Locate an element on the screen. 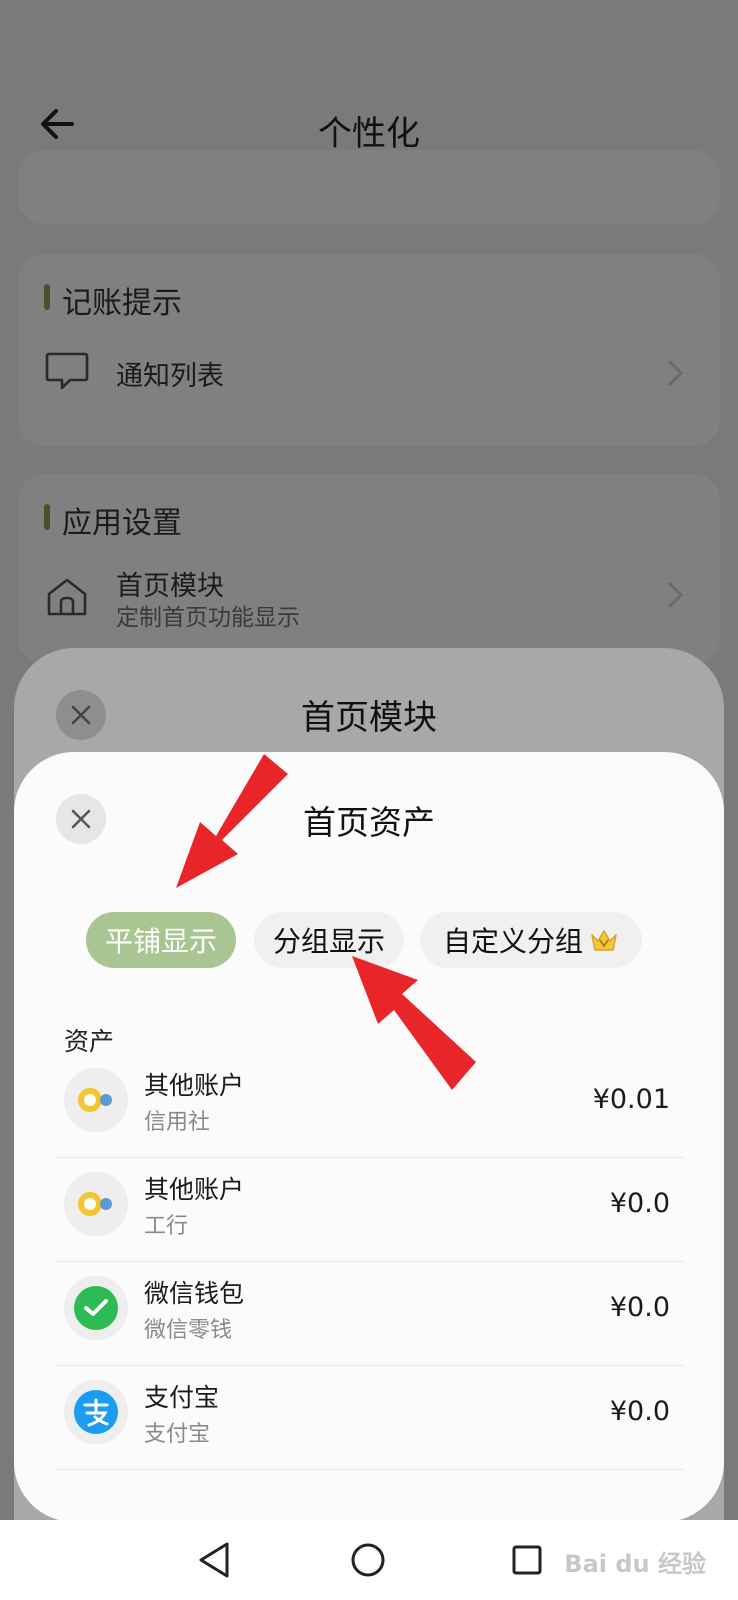  sheet-title: 首页模块 is located at coordinates (369, 718).